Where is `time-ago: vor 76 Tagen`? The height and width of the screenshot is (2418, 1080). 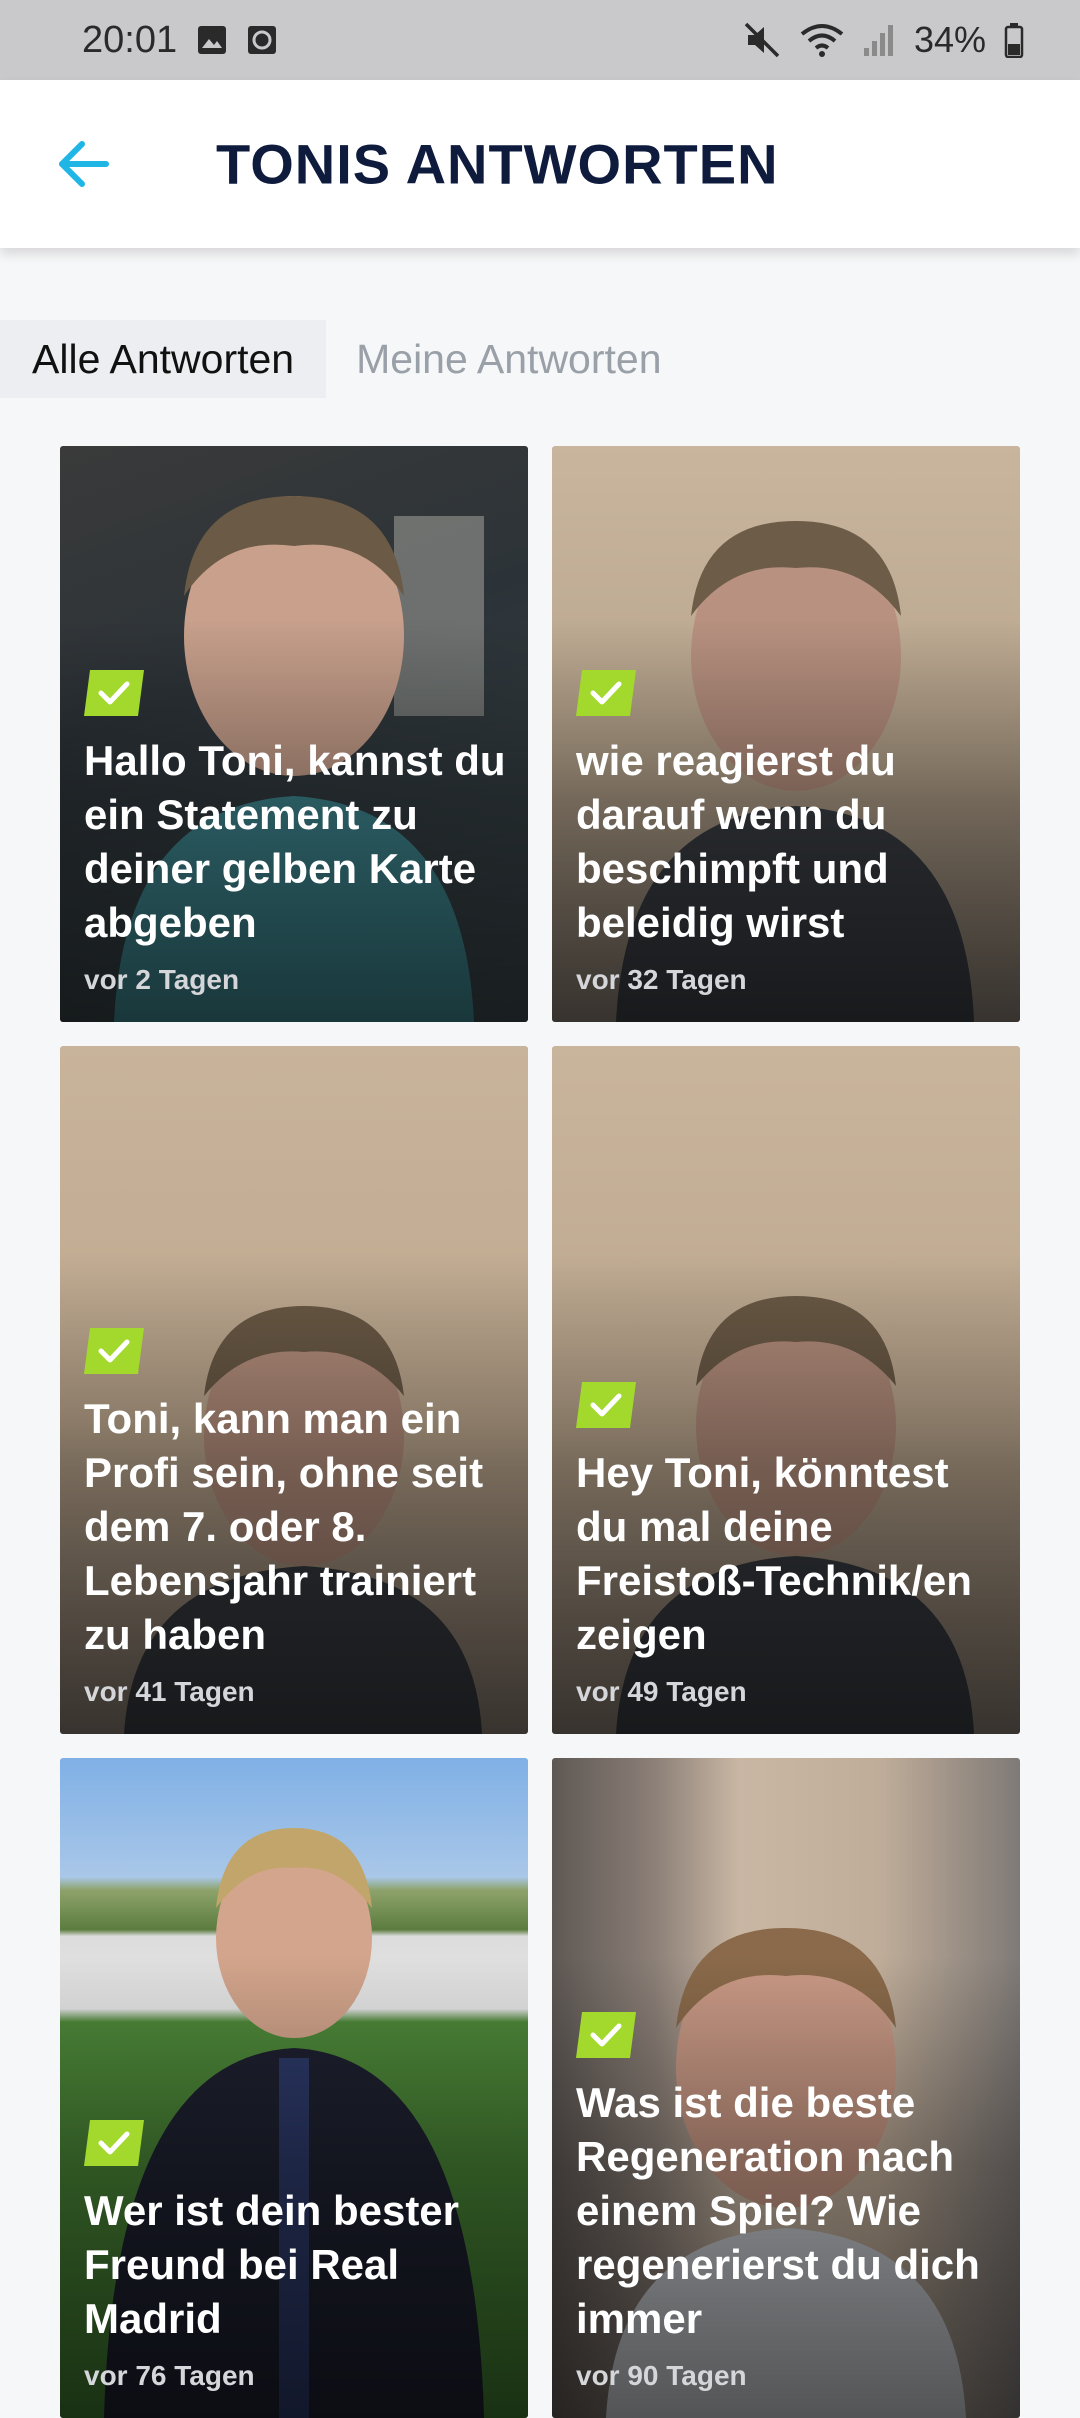 time-ago: vor 76 Tagen is located at coordinates (169, 2375).